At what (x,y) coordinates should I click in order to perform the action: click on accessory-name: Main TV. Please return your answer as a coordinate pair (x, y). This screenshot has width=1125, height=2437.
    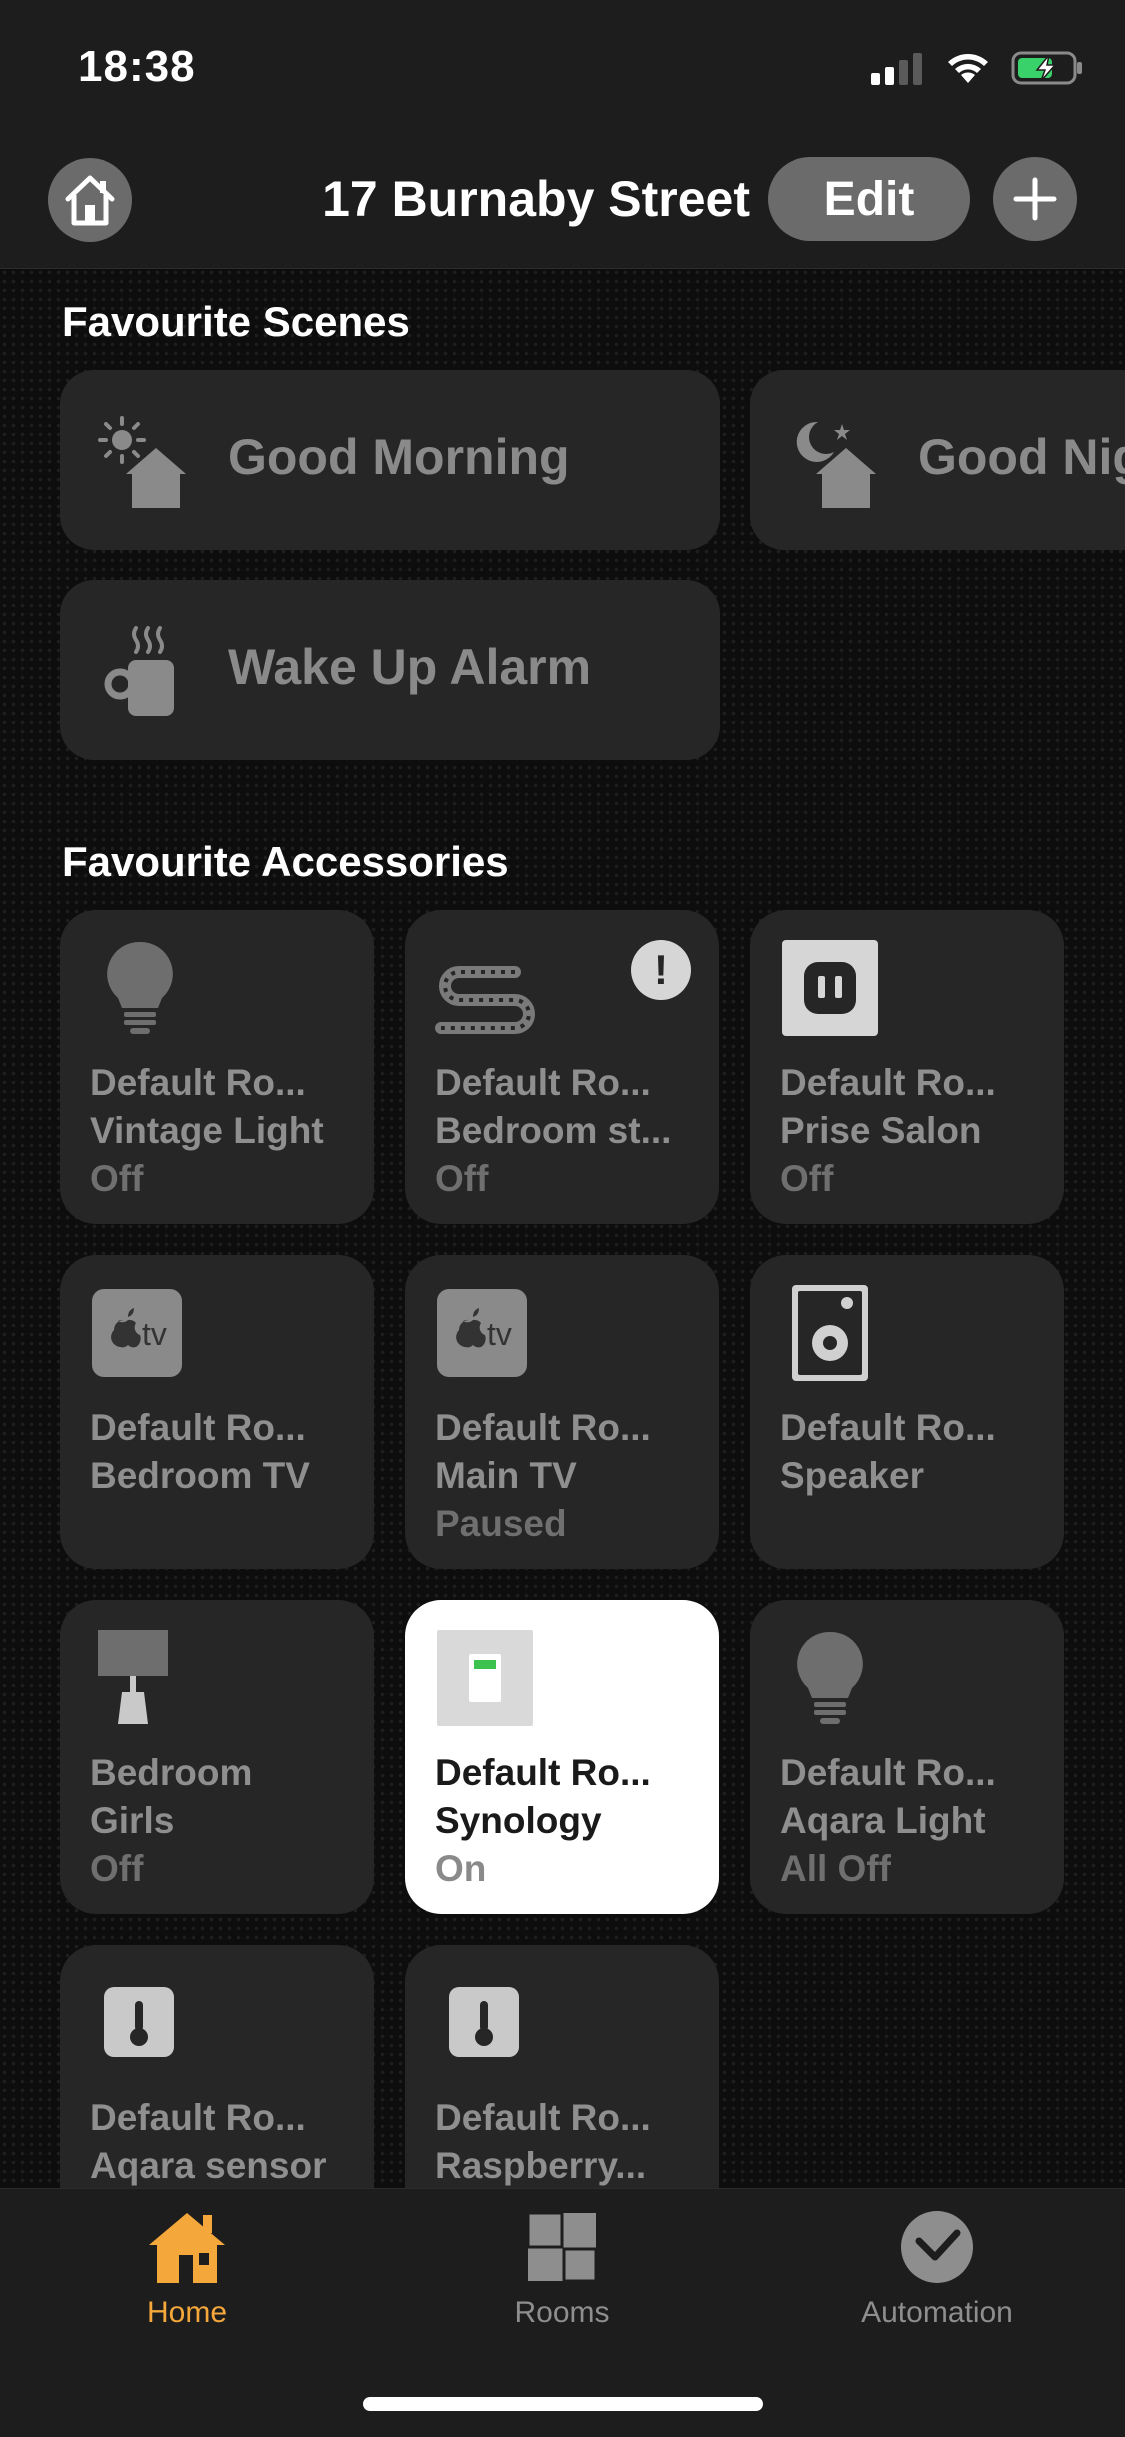
    Looking at the image, I should click on (506, 1475).